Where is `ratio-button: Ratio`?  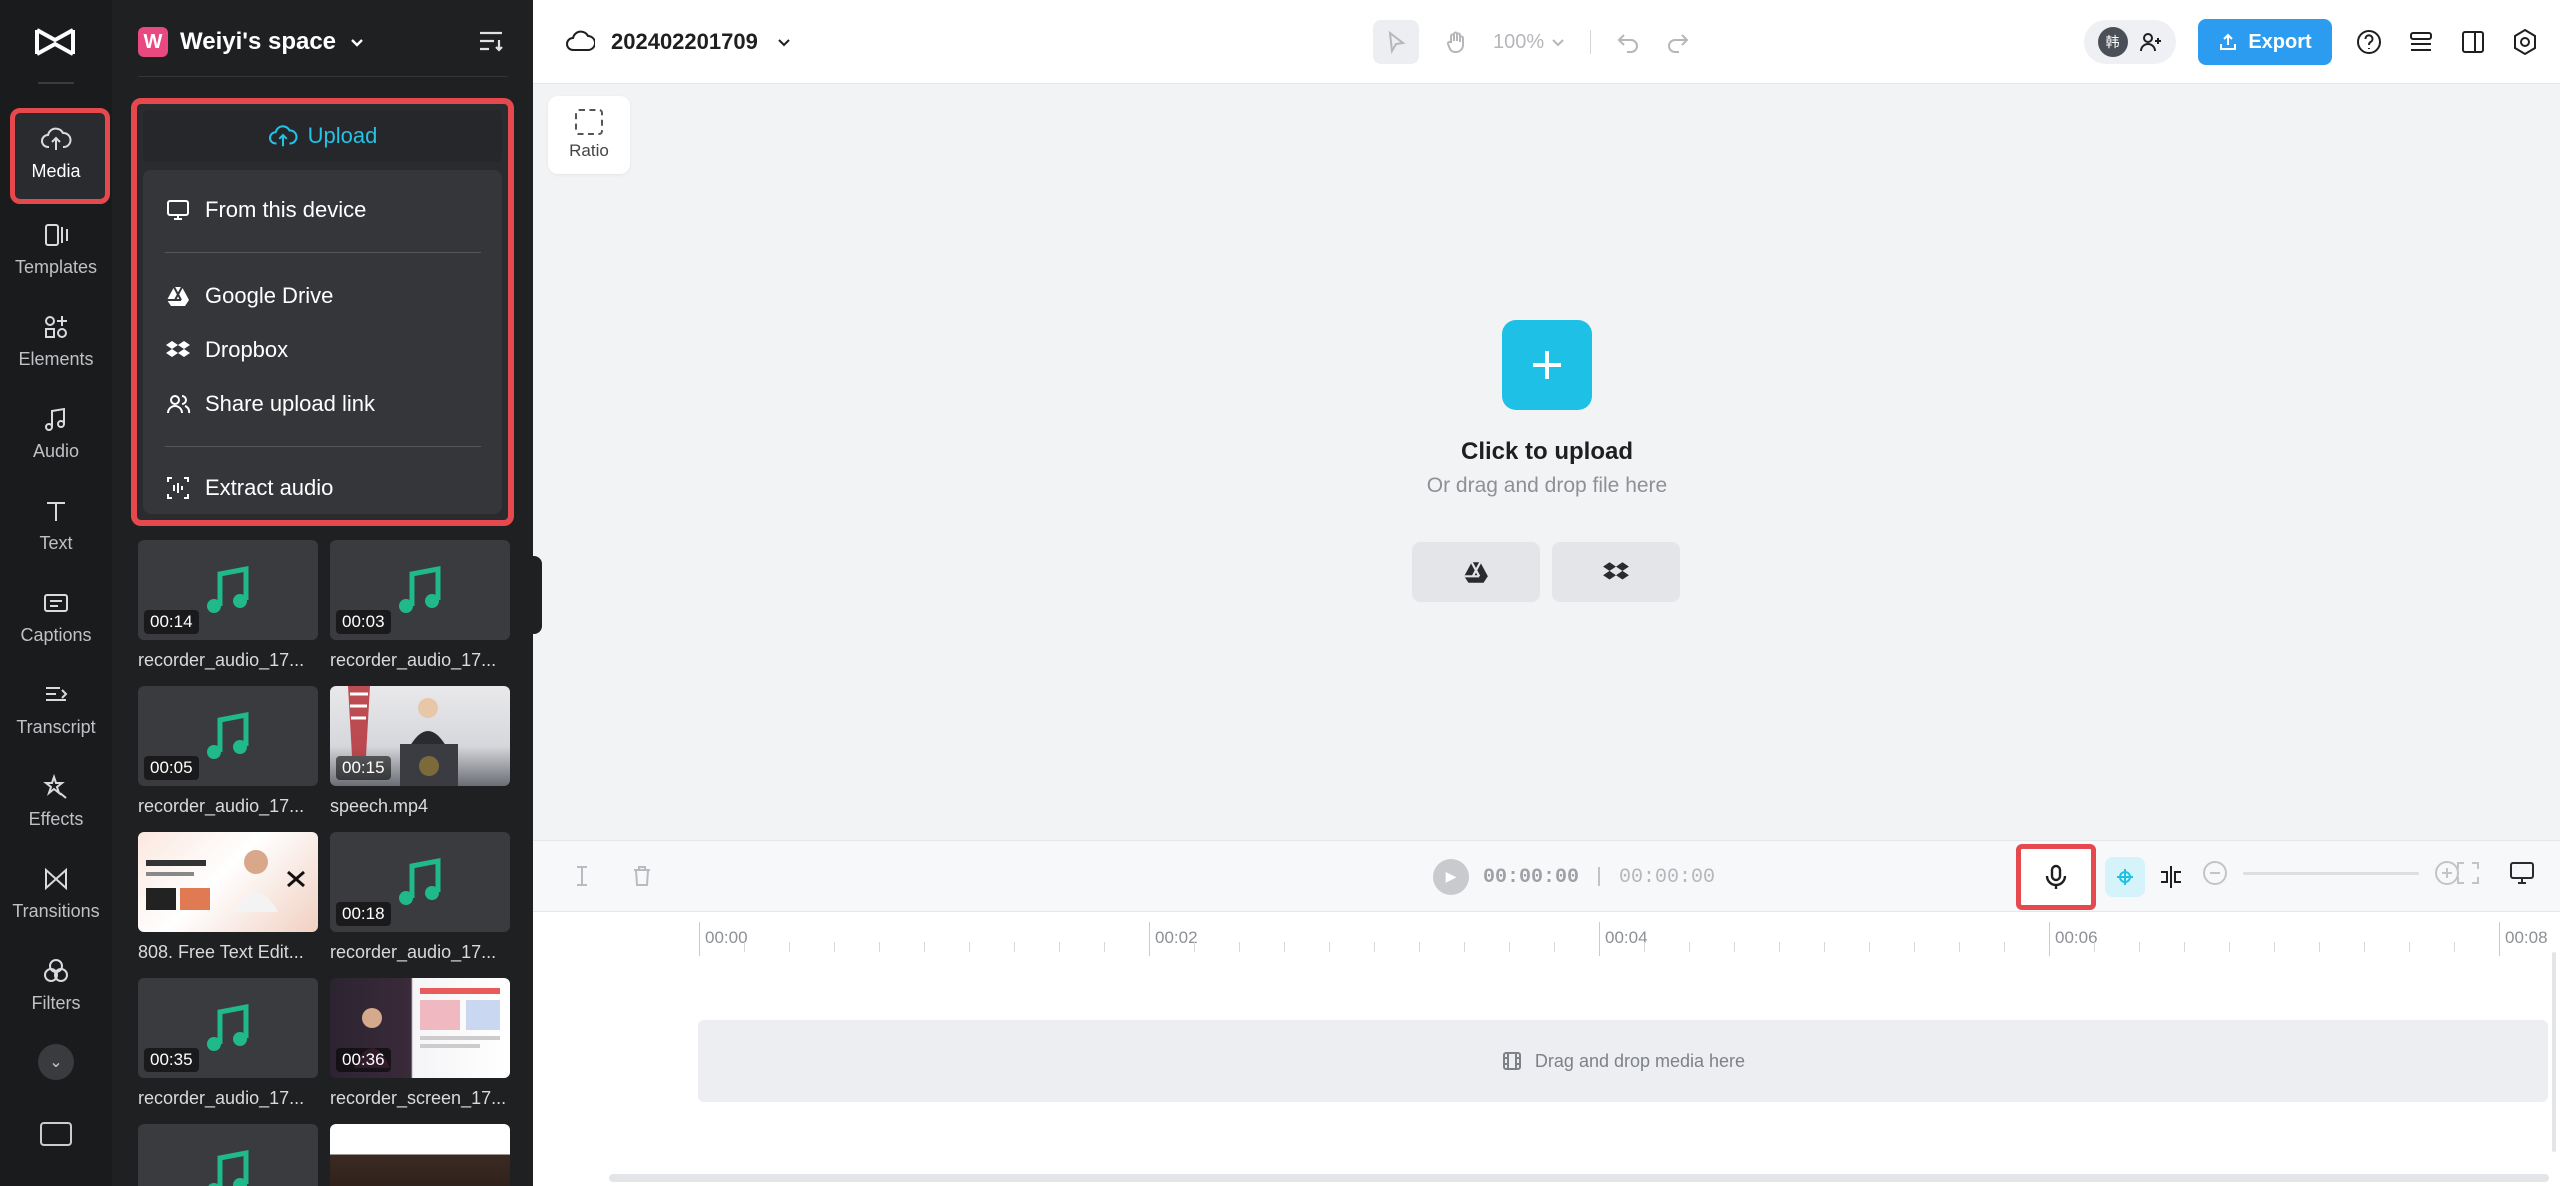 ratio-button: Ratio is located at coordinates (589, 135).